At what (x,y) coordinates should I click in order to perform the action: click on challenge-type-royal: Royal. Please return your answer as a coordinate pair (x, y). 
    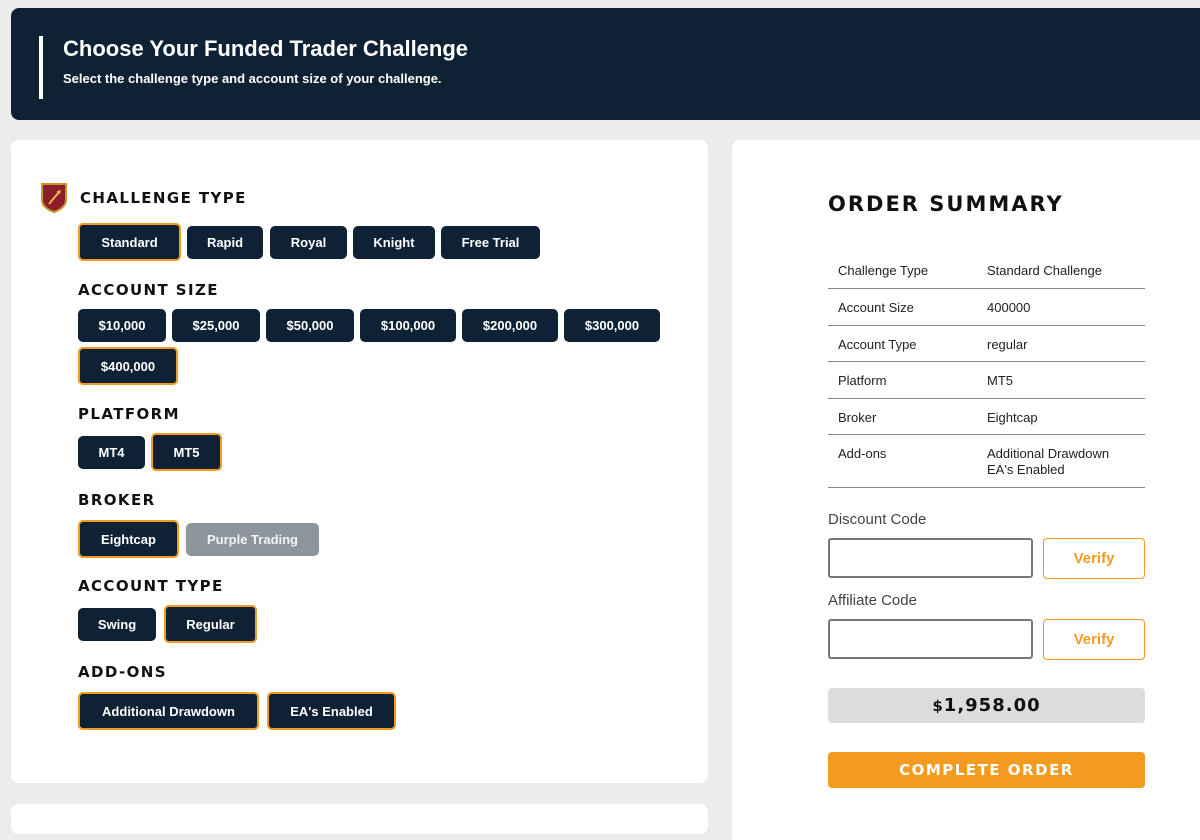
    Looking at the image, I should click on (308, 242).